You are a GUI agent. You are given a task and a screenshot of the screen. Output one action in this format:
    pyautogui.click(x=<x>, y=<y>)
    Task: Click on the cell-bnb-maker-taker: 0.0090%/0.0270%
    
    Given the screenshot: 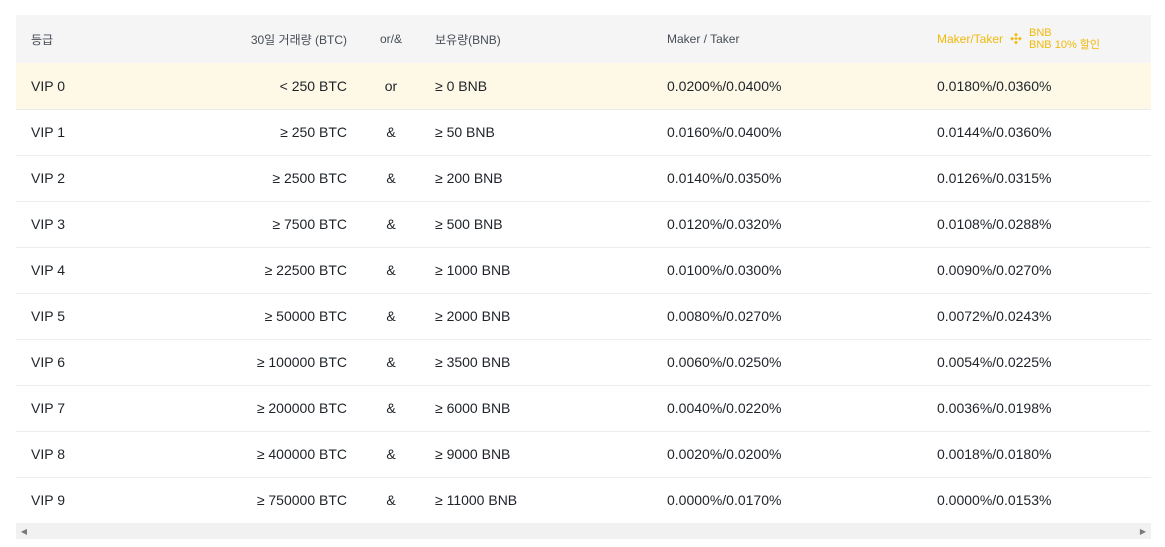 What is the action you would take?
    pyautogui.click(x=994, y=270)
    